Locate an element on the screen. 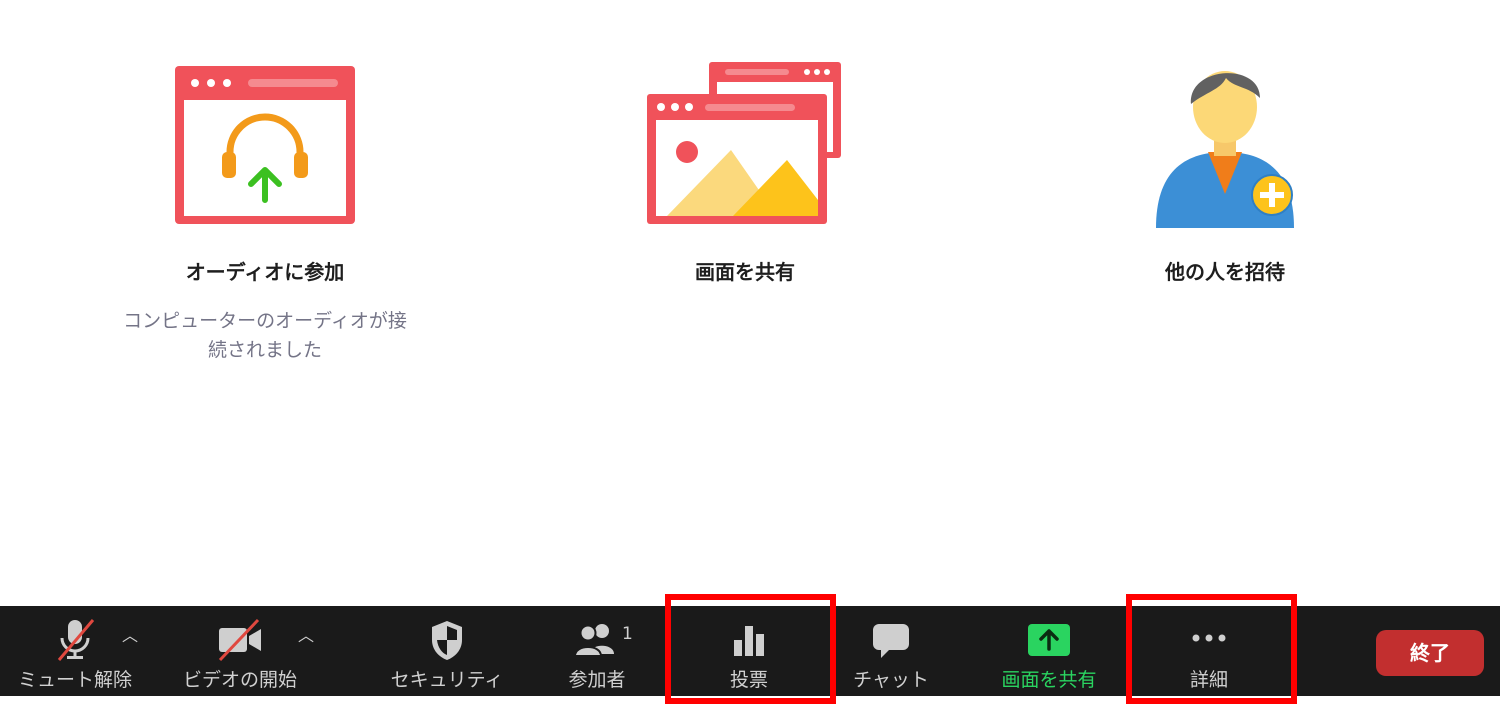 The image size is (1500, 705). participants-label: 参加者 is located at coordinates (597, 680).